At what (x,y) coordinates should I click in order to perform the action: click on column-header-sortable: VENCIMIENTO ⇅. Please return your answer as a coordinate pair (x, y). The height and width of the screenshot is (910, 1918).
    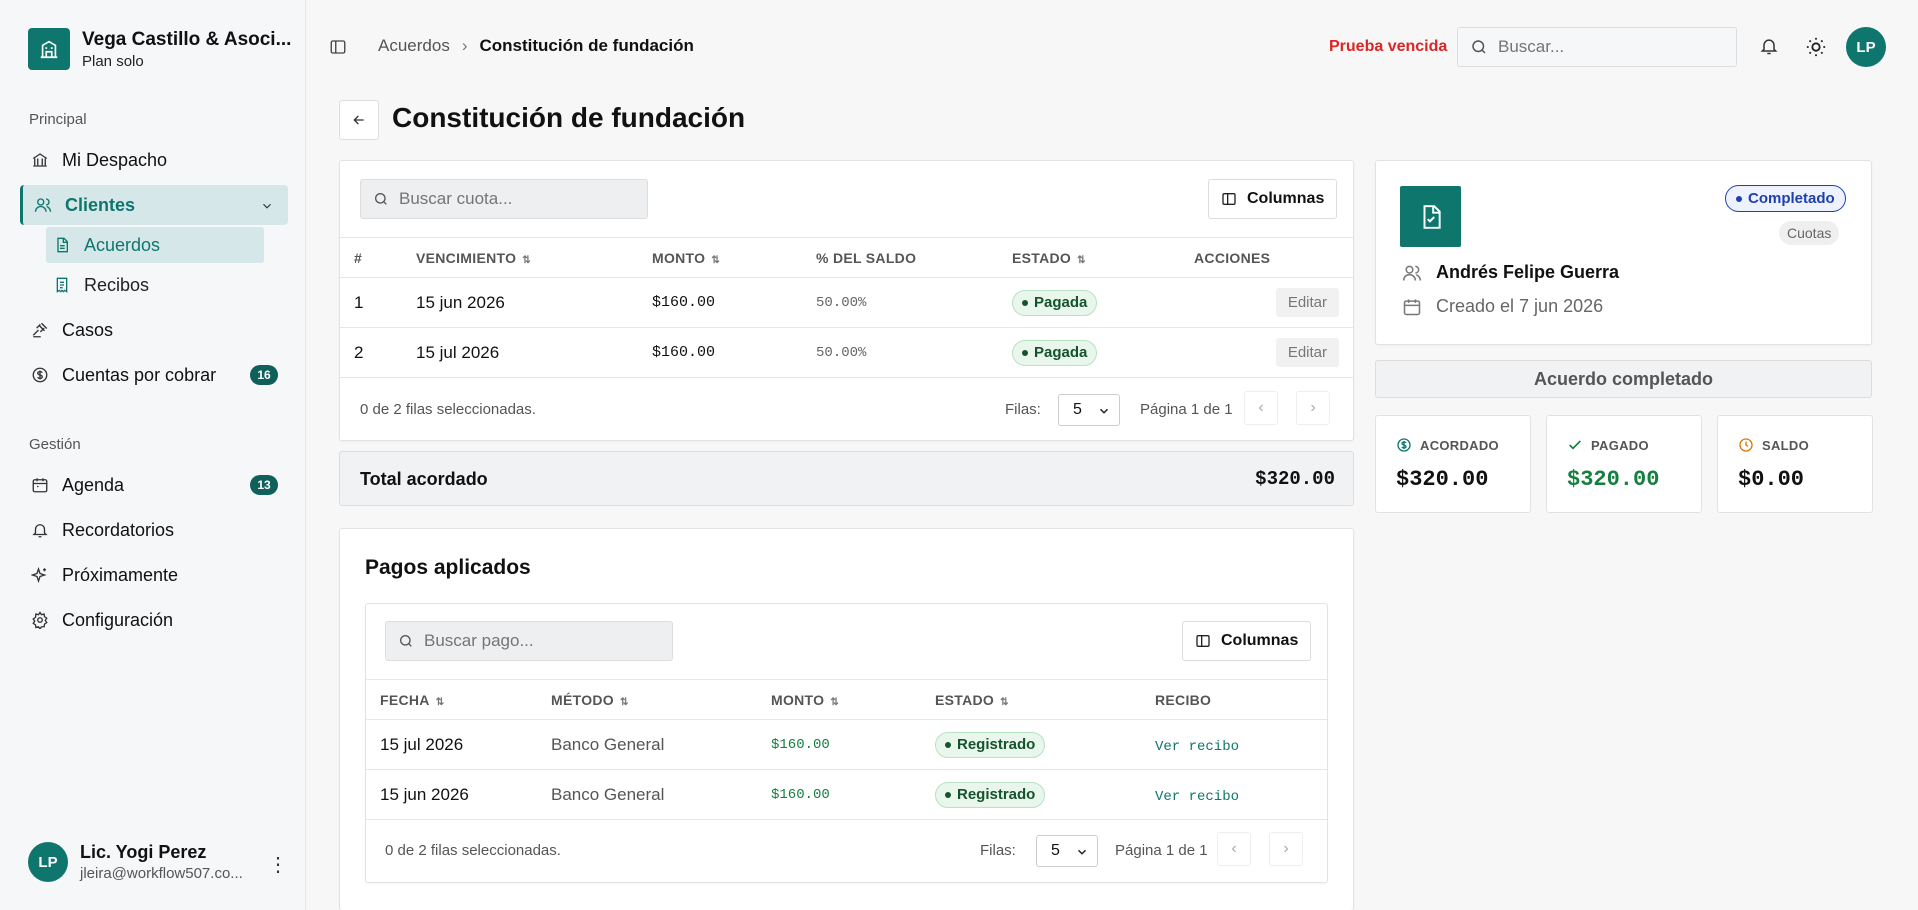
    Looking at the image, I should click on (534, 257).